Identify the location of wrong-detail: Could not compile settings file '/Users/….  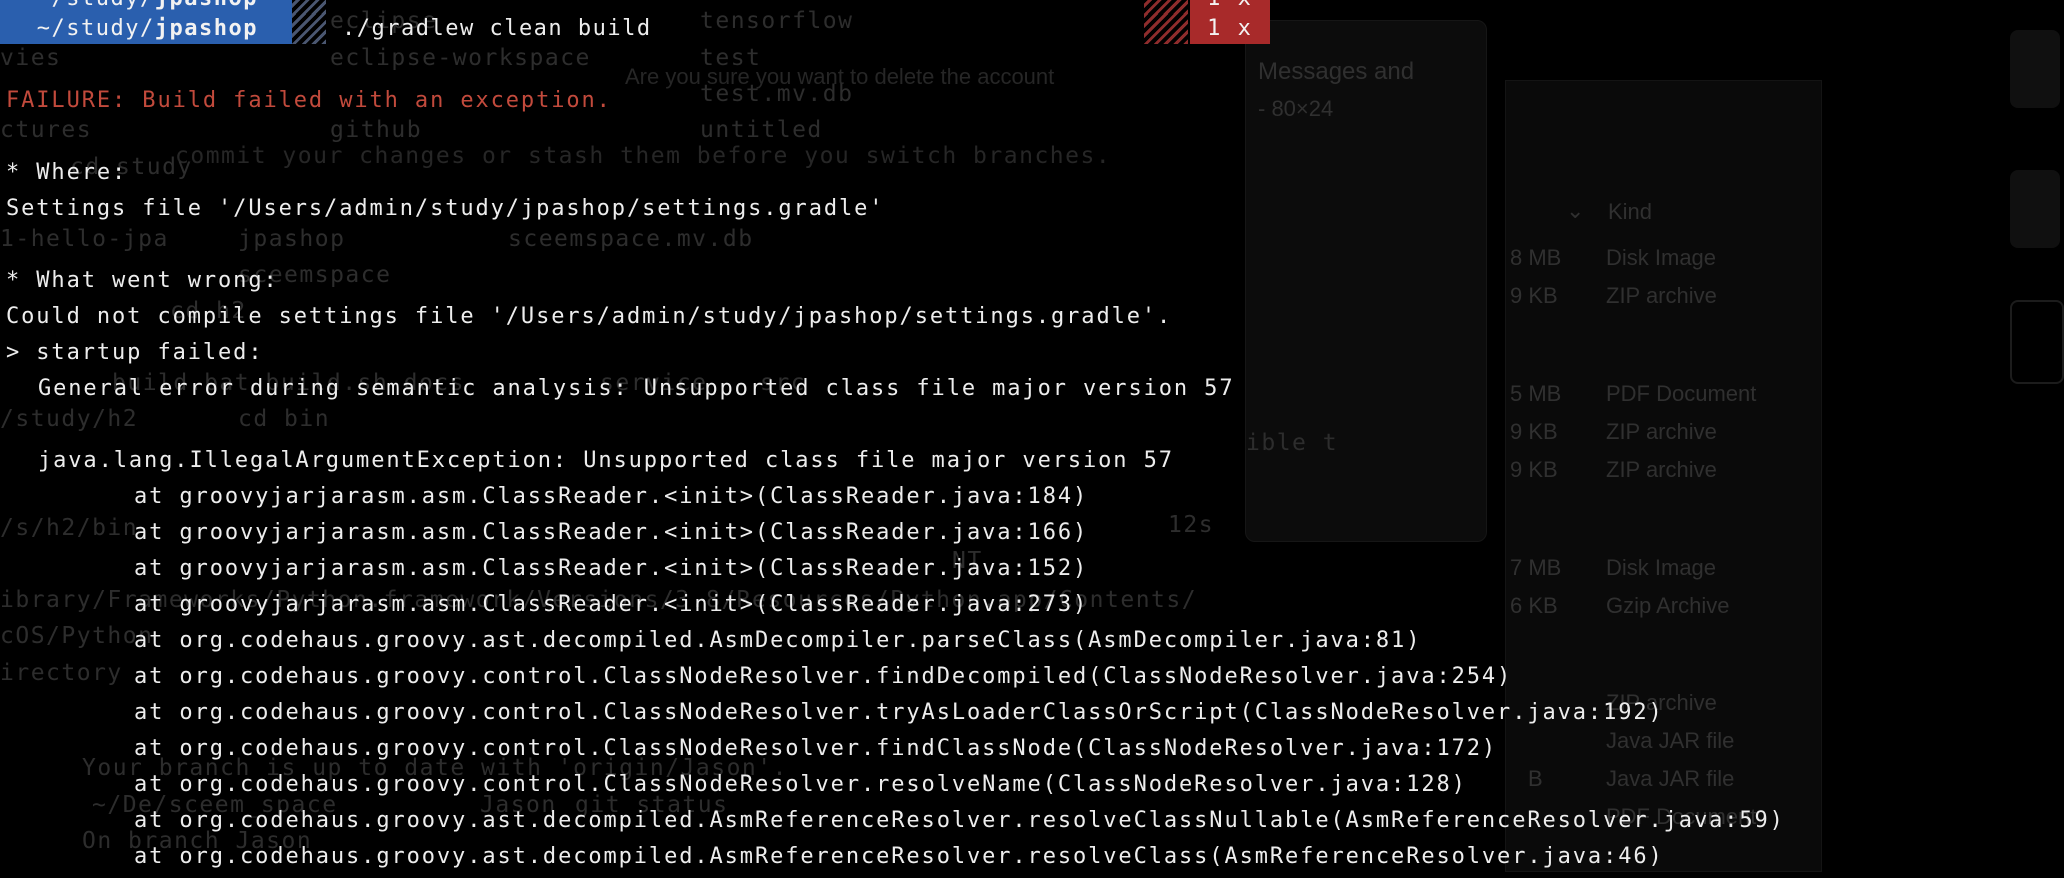
(589, 316).